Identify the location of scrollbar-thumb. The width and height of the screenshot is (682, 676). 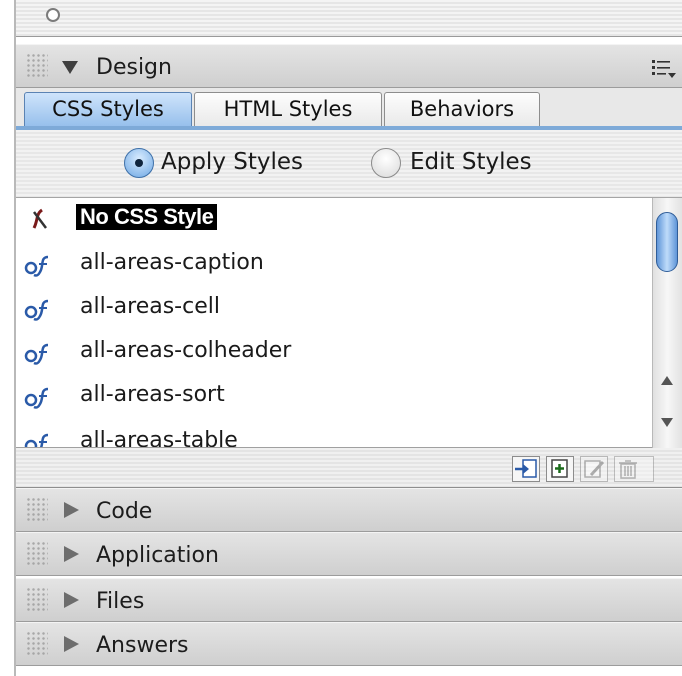
(667, 242).